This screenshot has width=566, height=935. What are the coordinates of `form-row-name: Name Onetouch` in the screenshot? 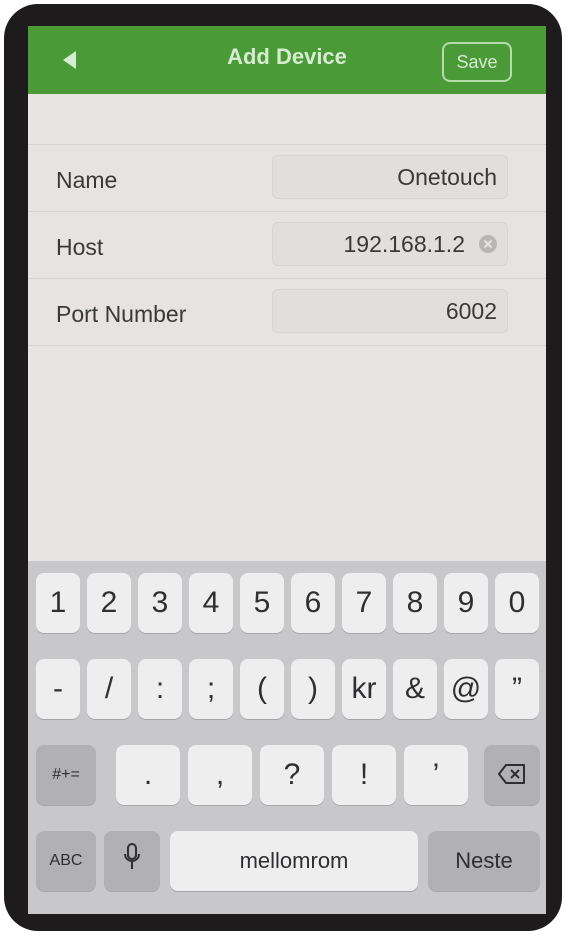 It's located at (287, 178).